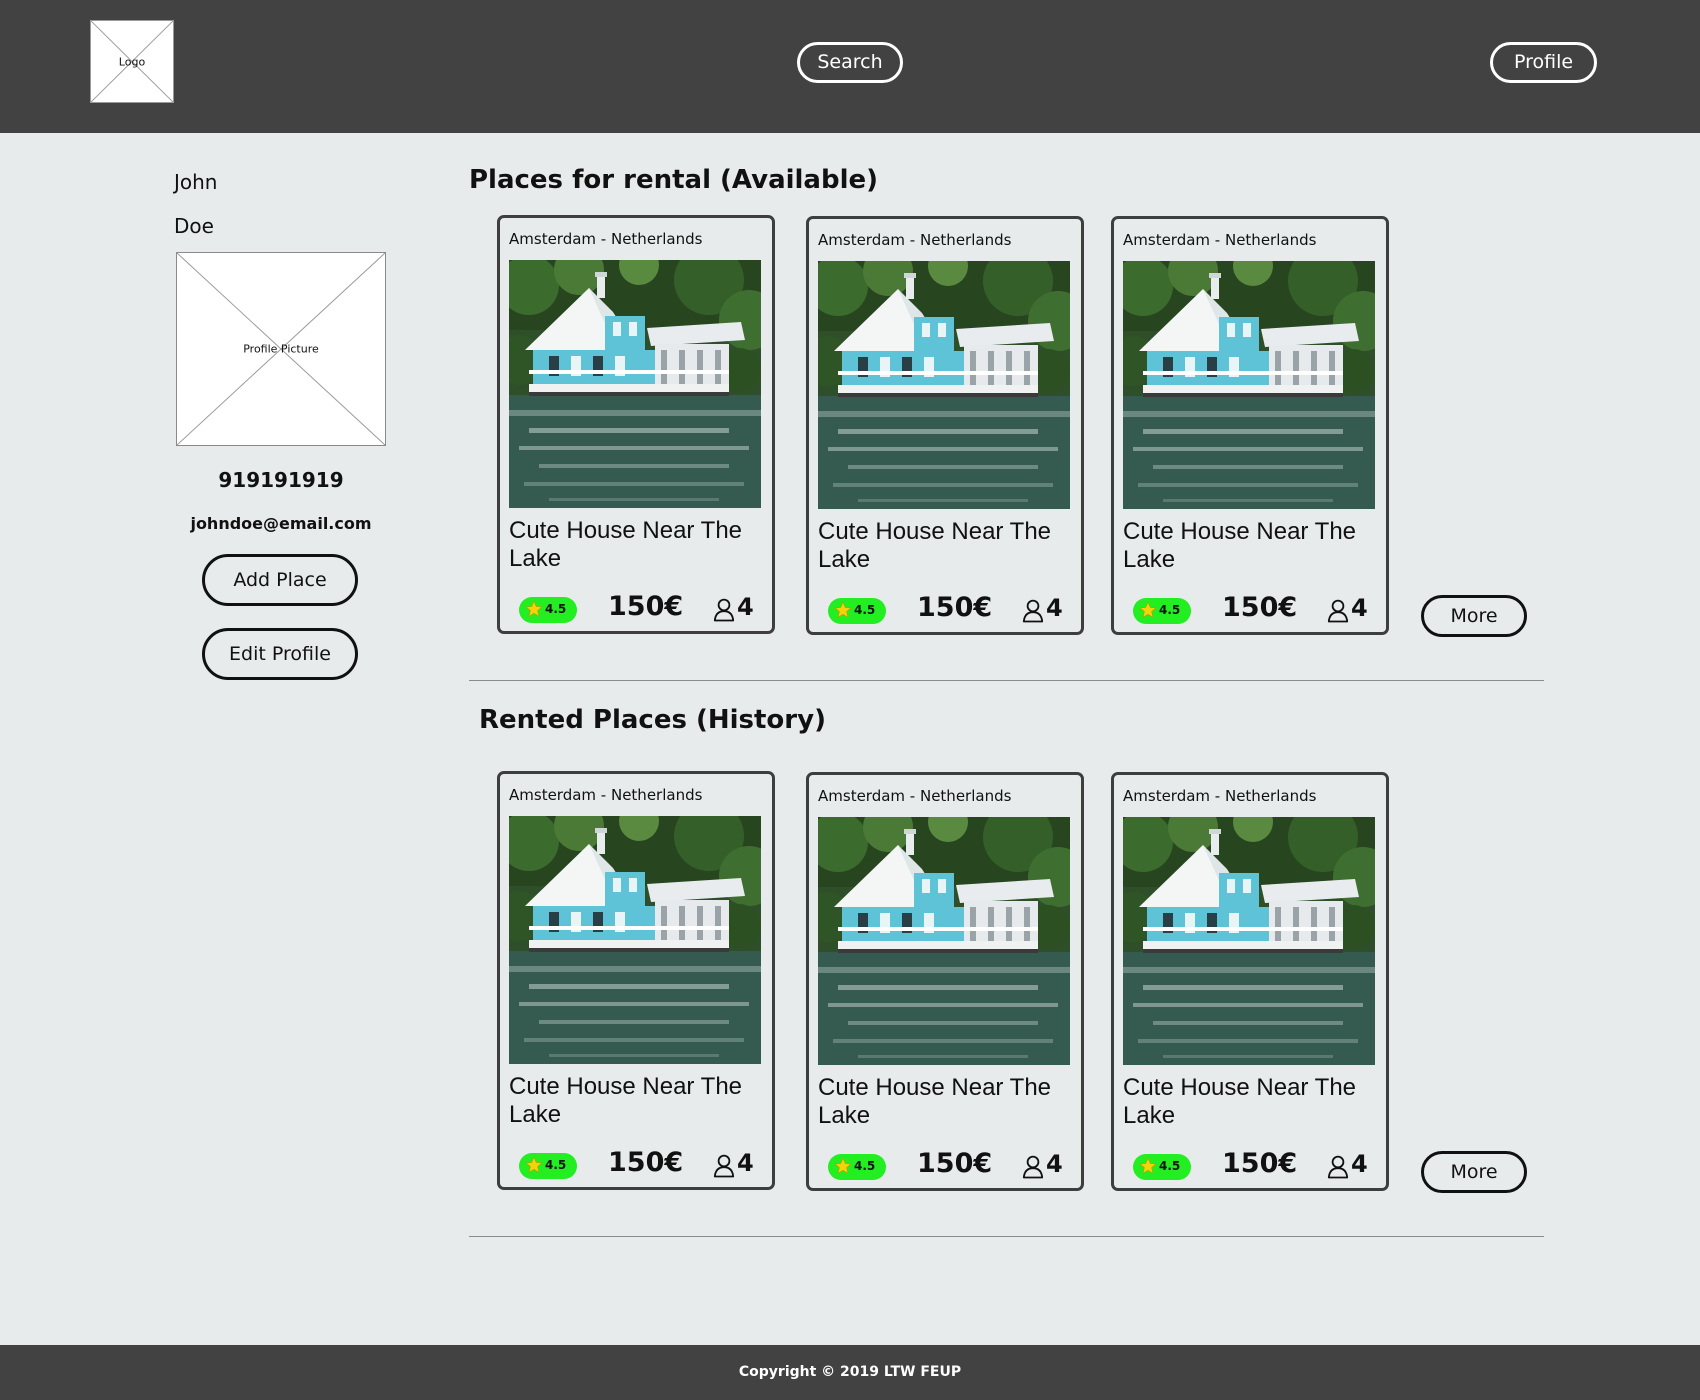 The height and width of the screenshot is (1400, 1700). I want to click on user-phone: 919191919, so click(281, 480).